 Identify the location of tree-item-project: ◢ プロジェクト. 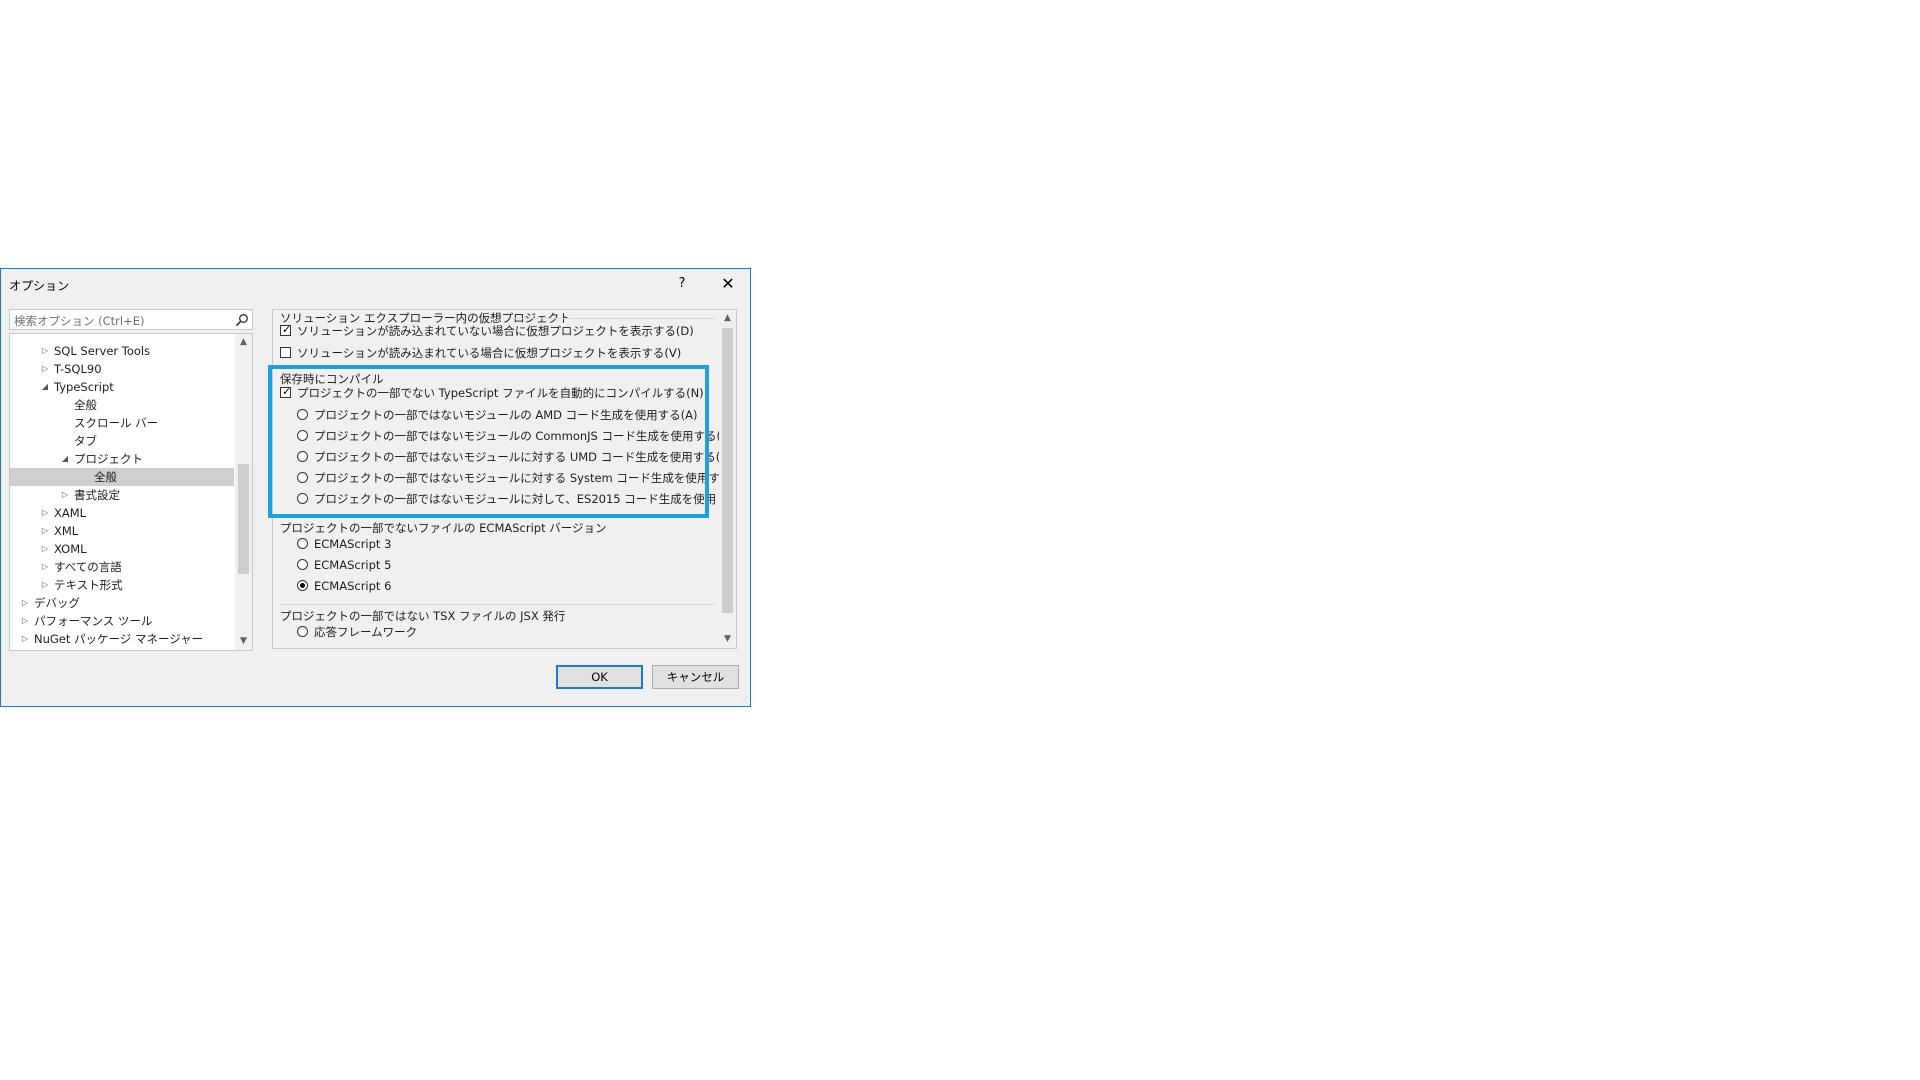
(122, 459).